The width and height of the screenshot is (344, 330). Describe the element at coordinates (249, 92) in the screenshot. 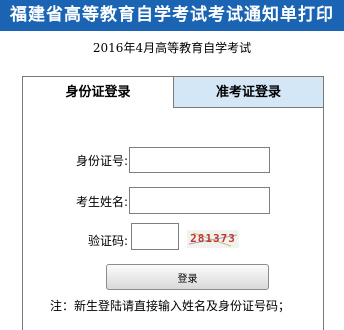

I see `tab-admission-ticket-login: 准考证登录` at that location.